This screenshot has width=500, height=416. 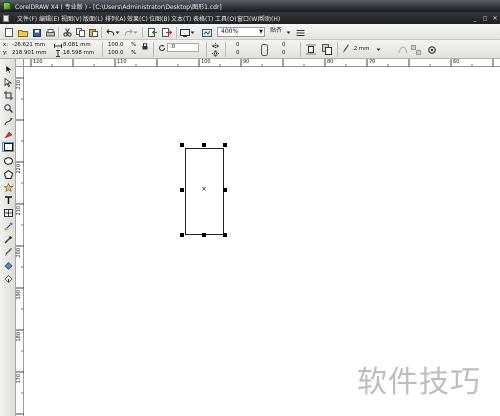 I want to click on ruler-tick-label: 170, so click(x=19, y=379).